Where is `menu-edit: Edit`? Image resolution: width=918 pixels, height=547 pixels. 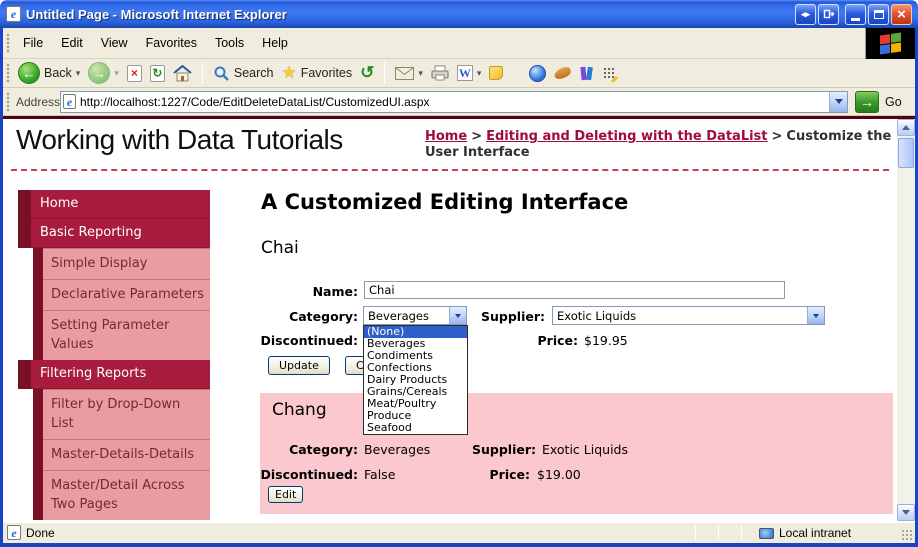 menu-edit: Edit is located at coordinates (72, 43).